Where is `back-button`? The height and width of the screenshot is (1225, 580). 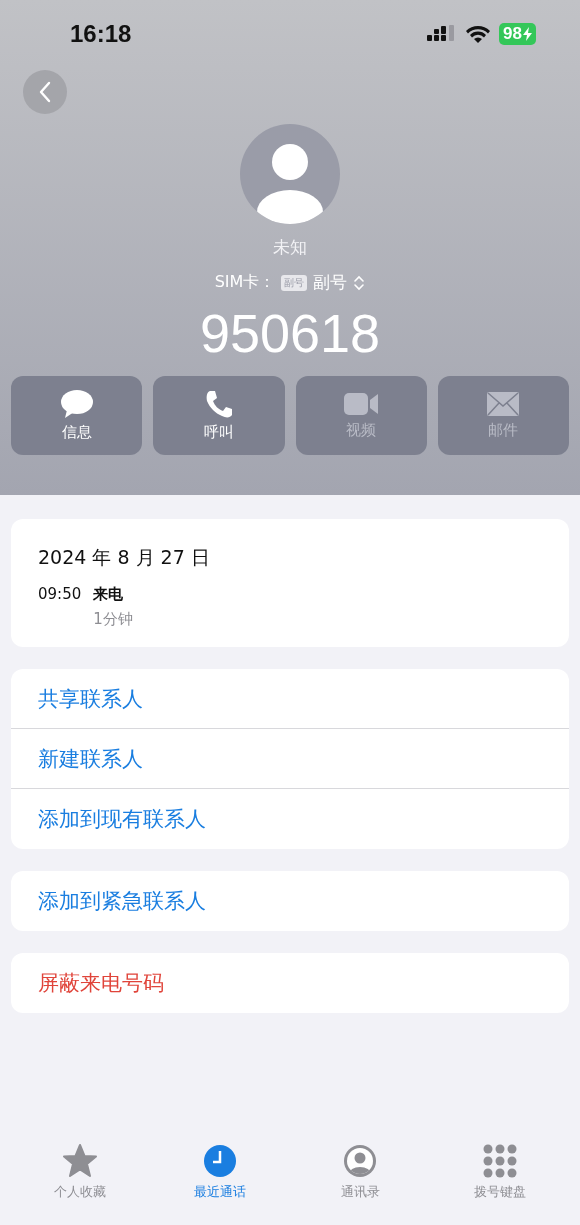
back-button is located at coordinates (45, 92).